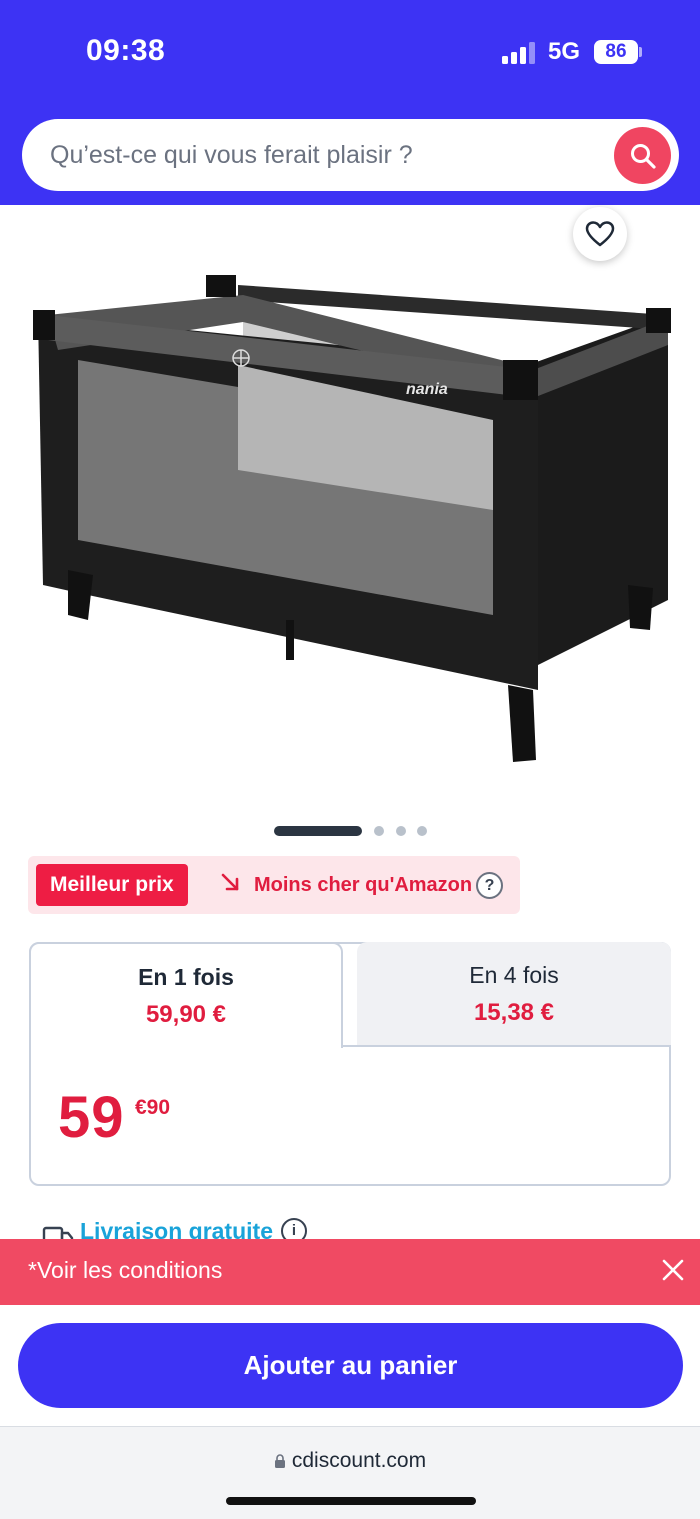 The width and height of the screenshot is (700, 1519). I want to click on price-badges: Meilleur prix Moins cher qu'Amazon ?, so click(274, 885).